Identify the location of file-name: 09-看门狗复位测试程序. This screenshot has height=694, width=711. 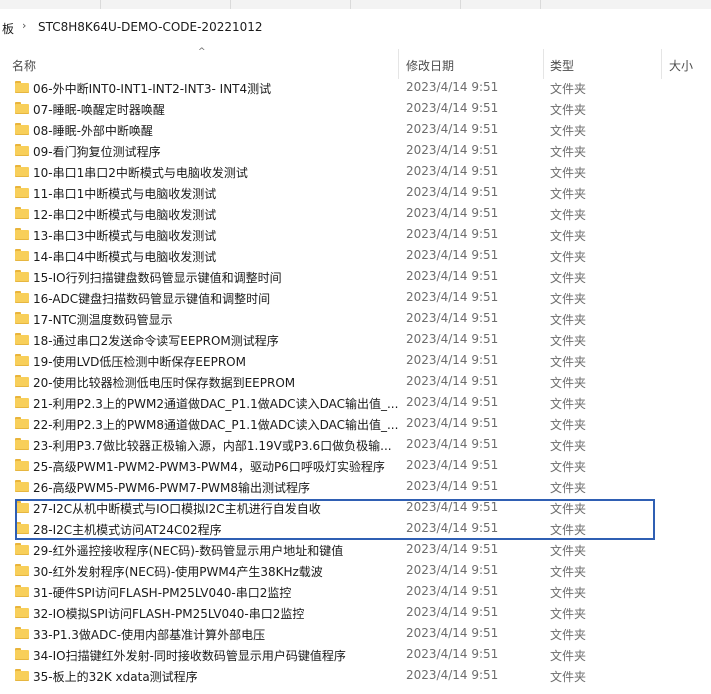
(97, 152).